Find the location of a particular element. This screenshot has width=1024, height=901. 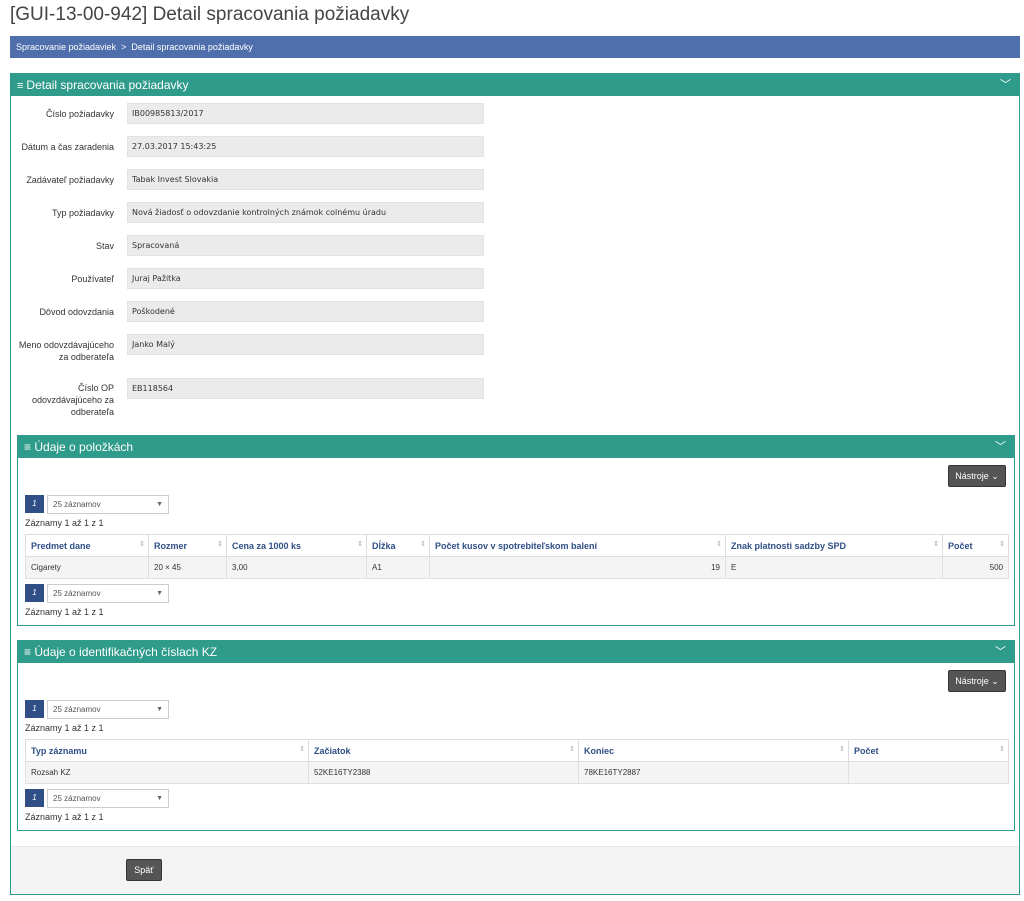

column-header-label: Predmet dane is located at coordinates (61, 545).